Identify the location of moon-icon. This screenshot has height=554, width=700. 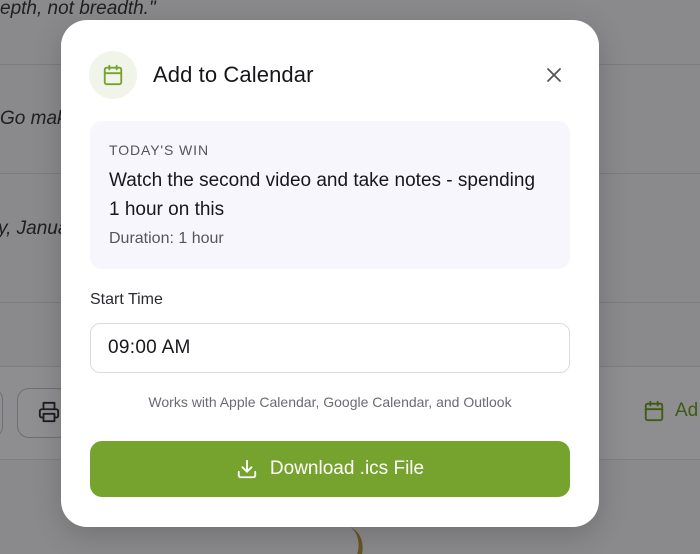
(356, 540).